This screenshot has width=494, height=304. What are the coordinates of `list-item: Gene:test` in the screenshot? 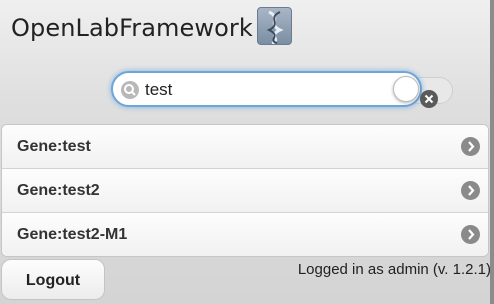 It's located at (245, 147).